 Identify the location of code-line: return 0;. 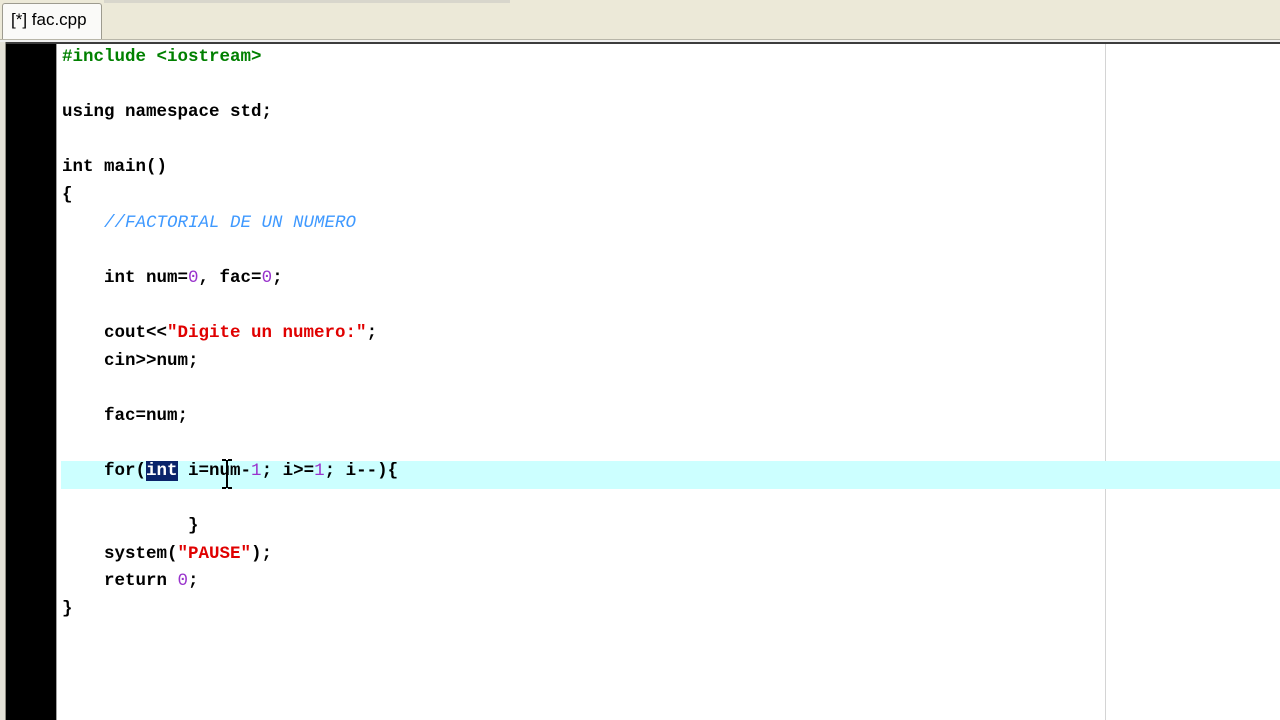
(230, 582).